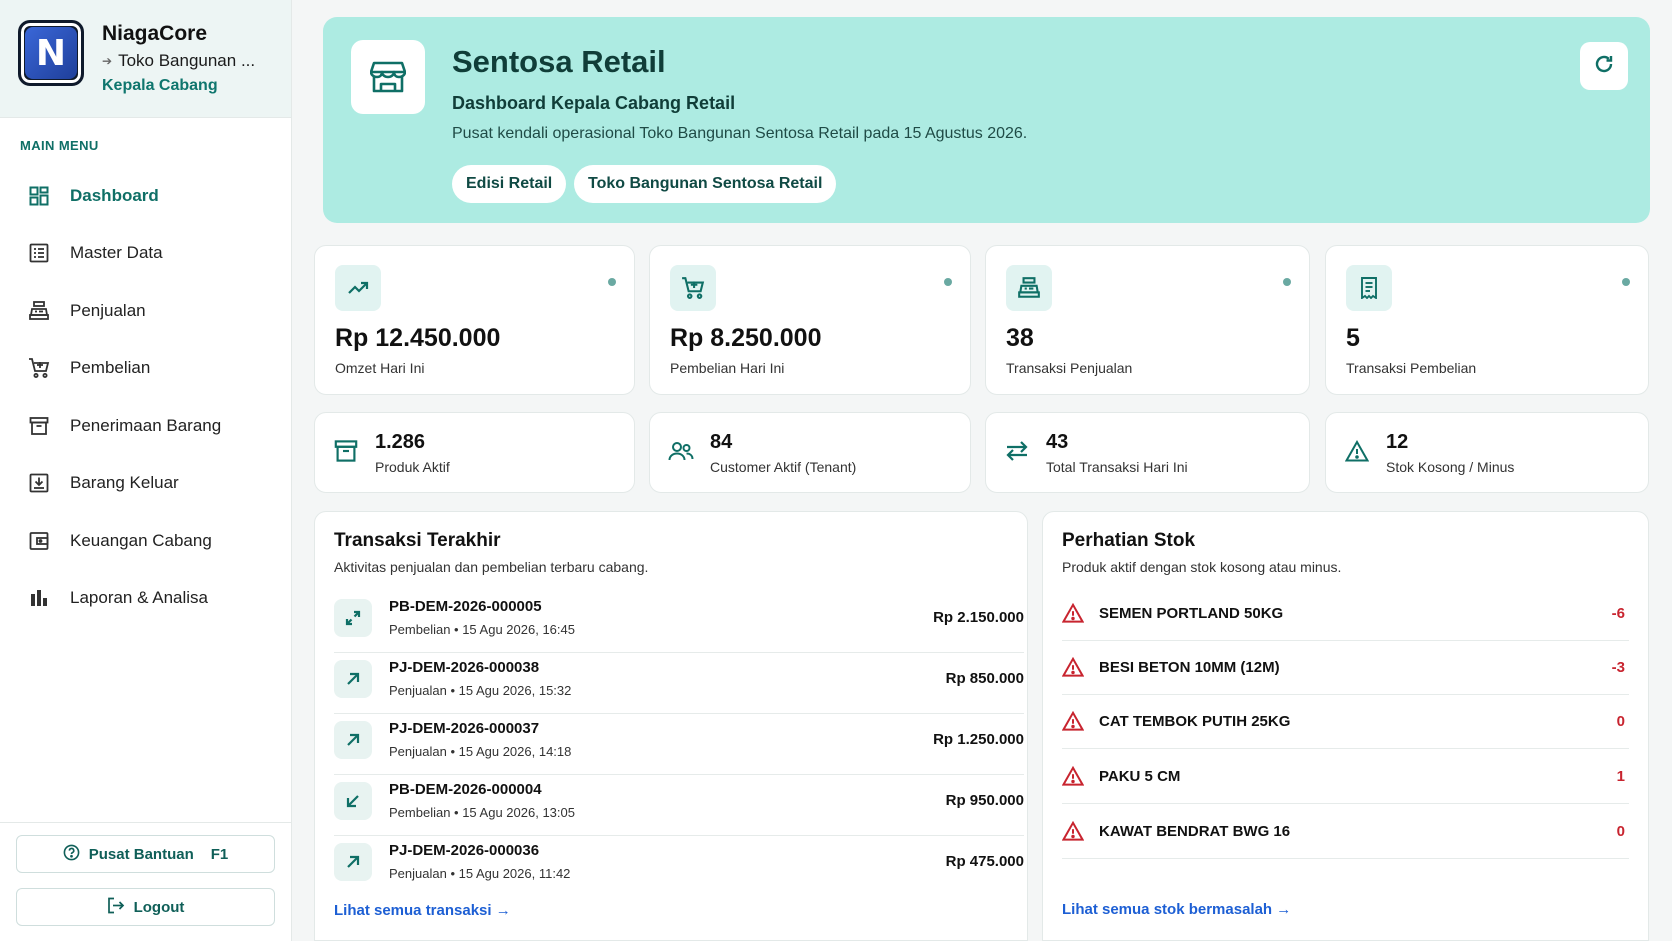  I want to click on stat-value: Rp 12.450.000, so click(418, 338).